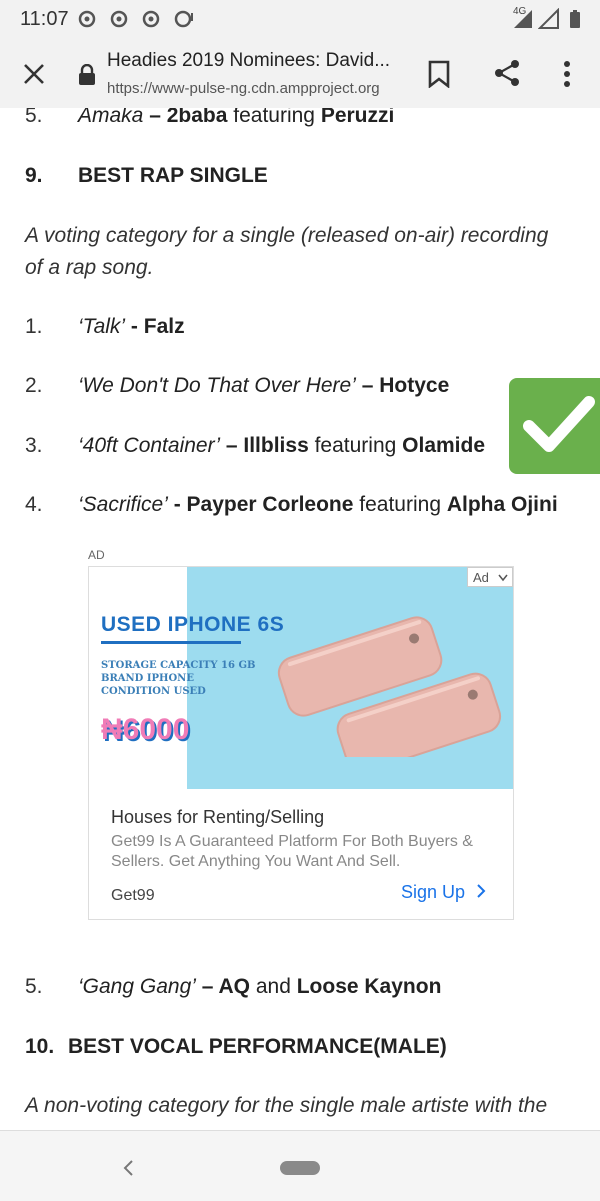  Describe the element at coordinates (171, 642) in the screenshot. I see `ad-banner-underline` at that location.